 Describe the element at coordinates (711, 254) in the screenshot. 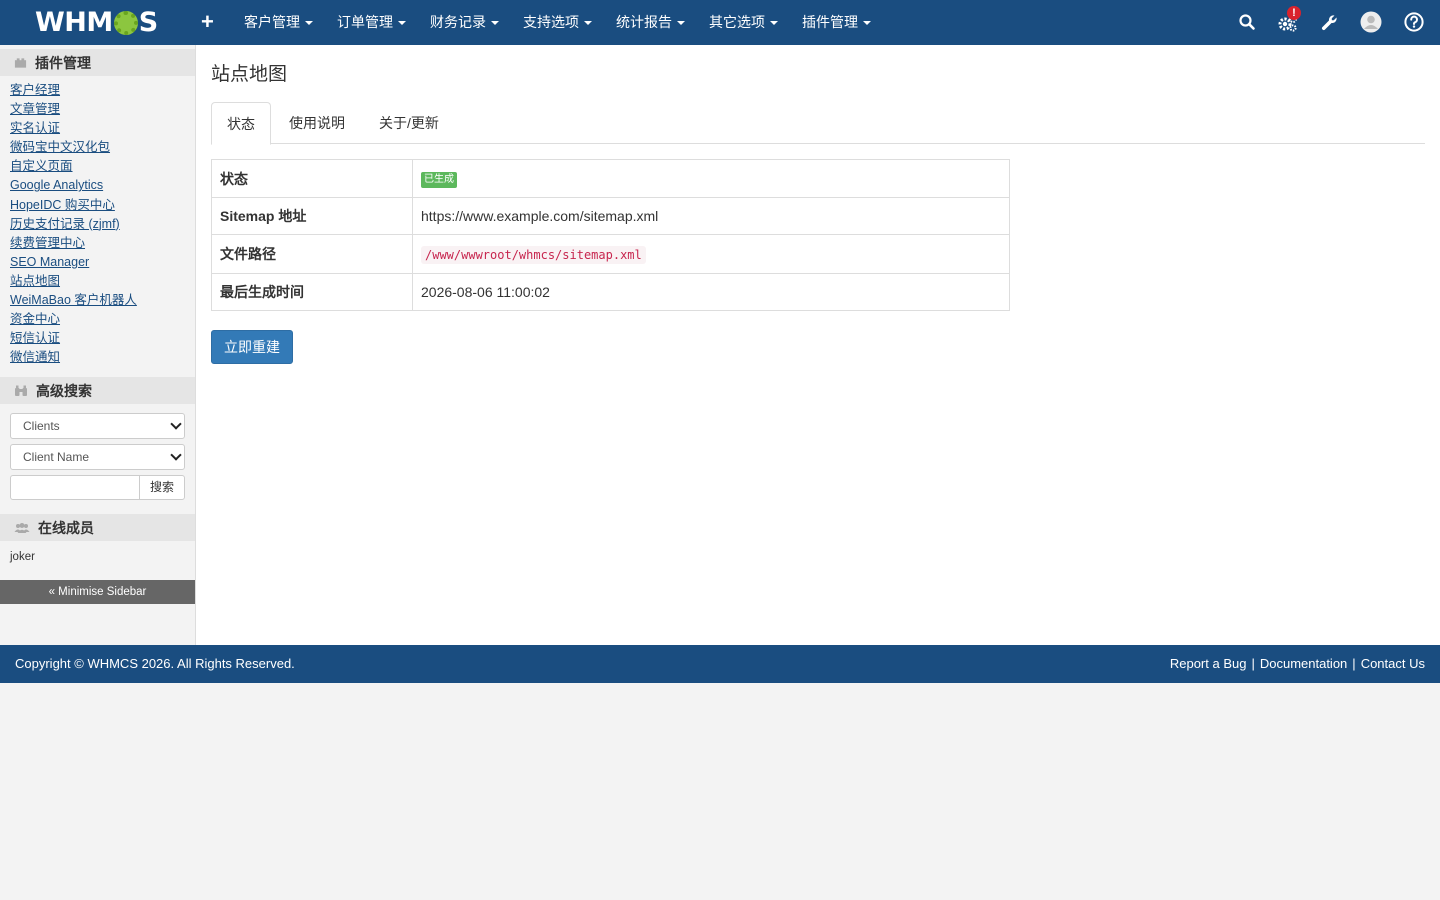

I see `row-value: /www/wwwroot/whmcs/sitemap.xml` at that location.